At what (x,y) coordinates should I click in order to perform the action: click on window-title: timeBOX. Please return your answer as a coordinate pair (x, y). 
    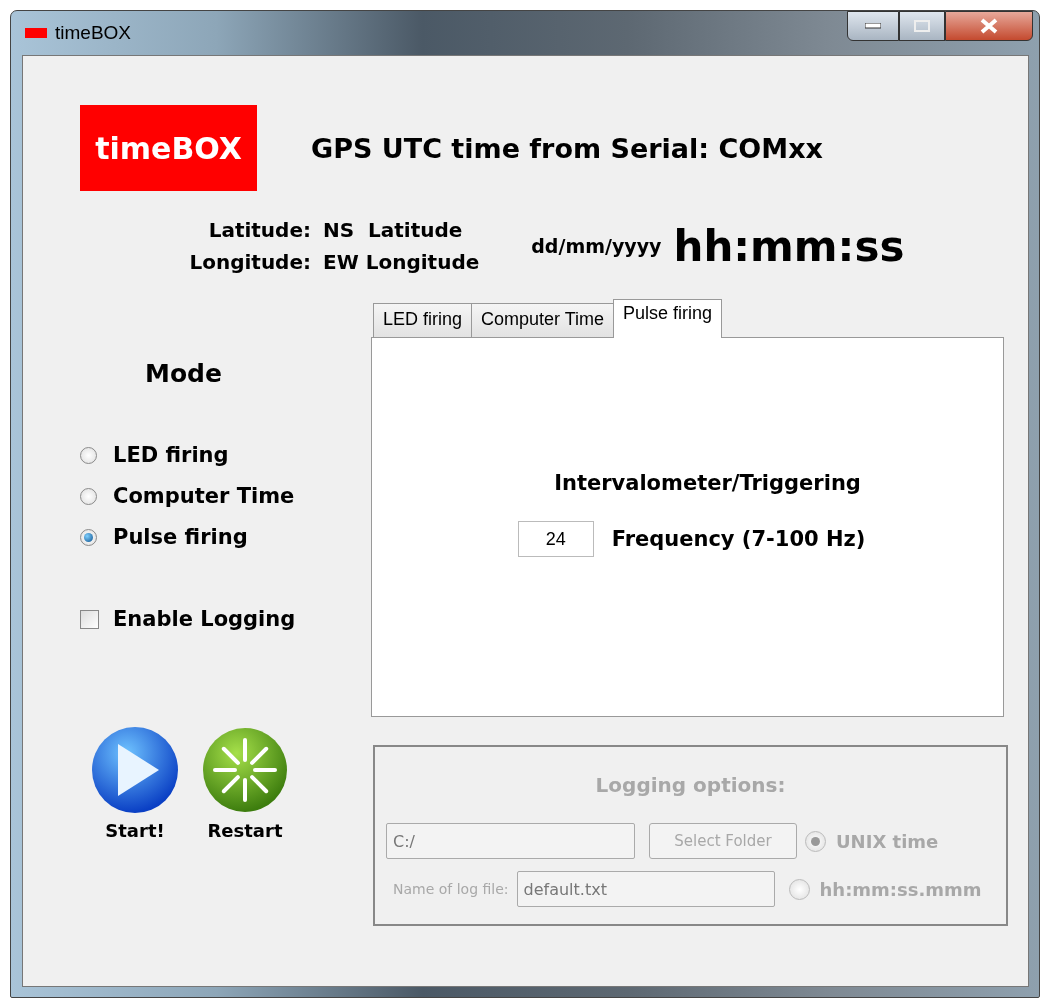
    Looking at the image, I should click on (93, 33).